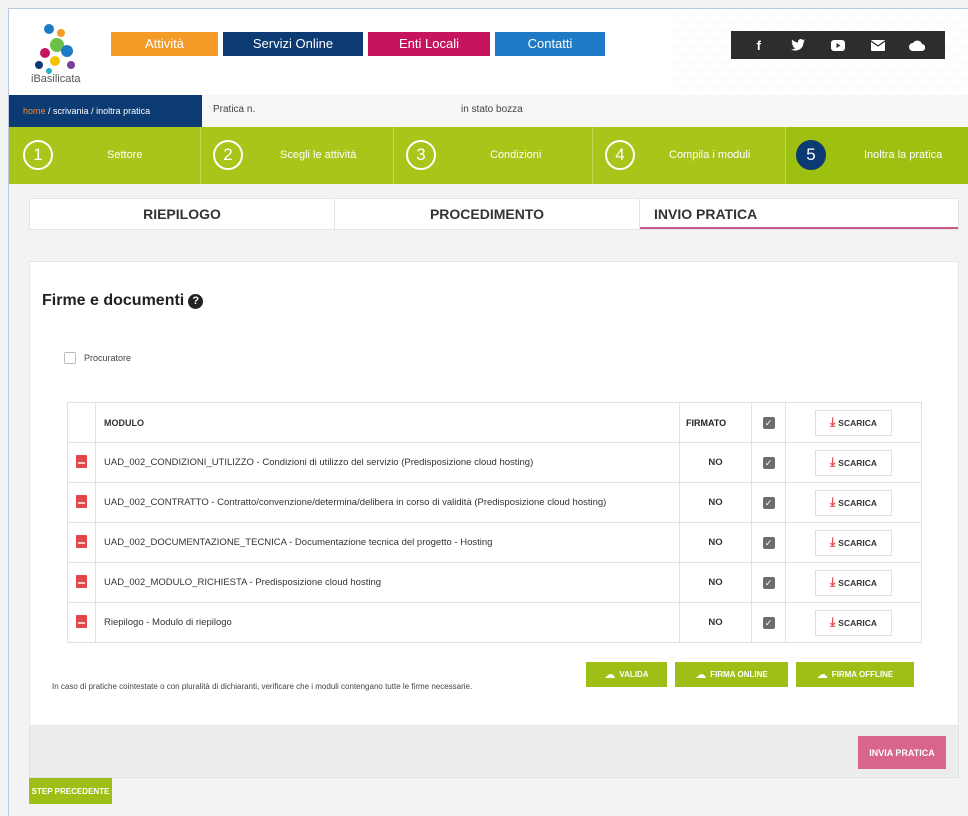 The width and height of the screenshot is (968, 816). I want to click on modulo-name: Riepilogo - Modulo di riepilogo, so click(387, 622).